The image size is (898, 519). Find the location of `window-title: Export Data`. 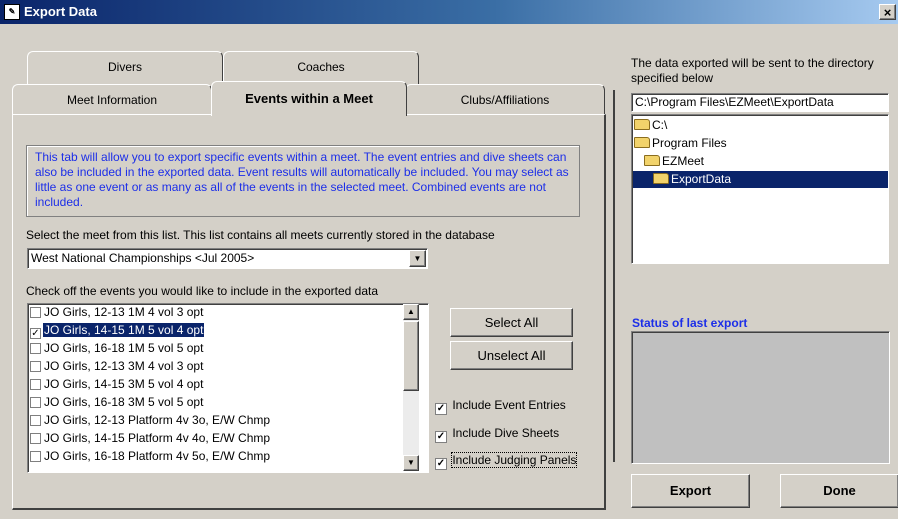

window-title: Export Data is located at coordinates (60, 11).